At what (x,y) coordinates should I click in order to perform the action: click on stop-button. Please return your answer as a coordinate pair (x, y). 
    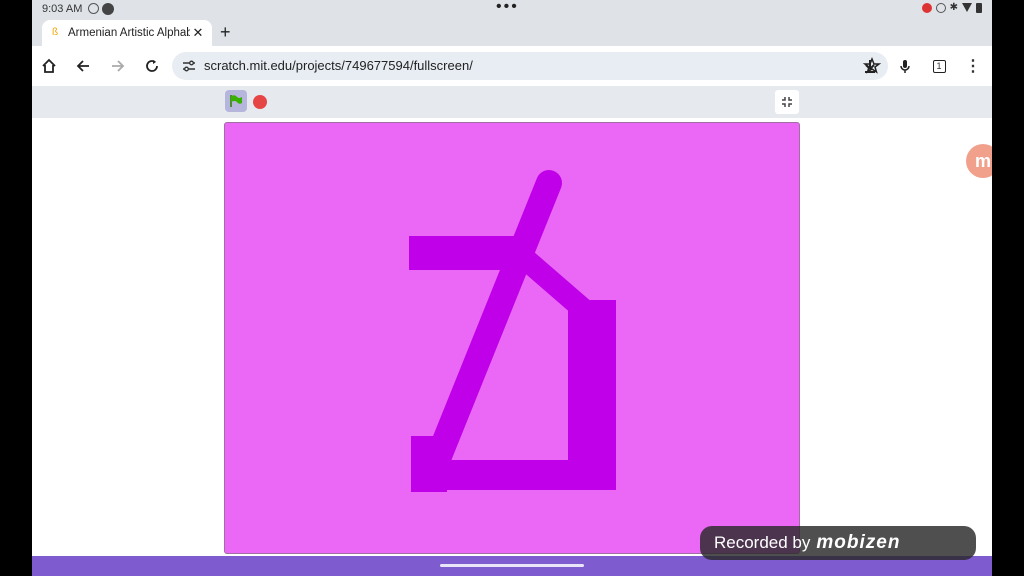
    Looking at the image, I should click on (260, 102).